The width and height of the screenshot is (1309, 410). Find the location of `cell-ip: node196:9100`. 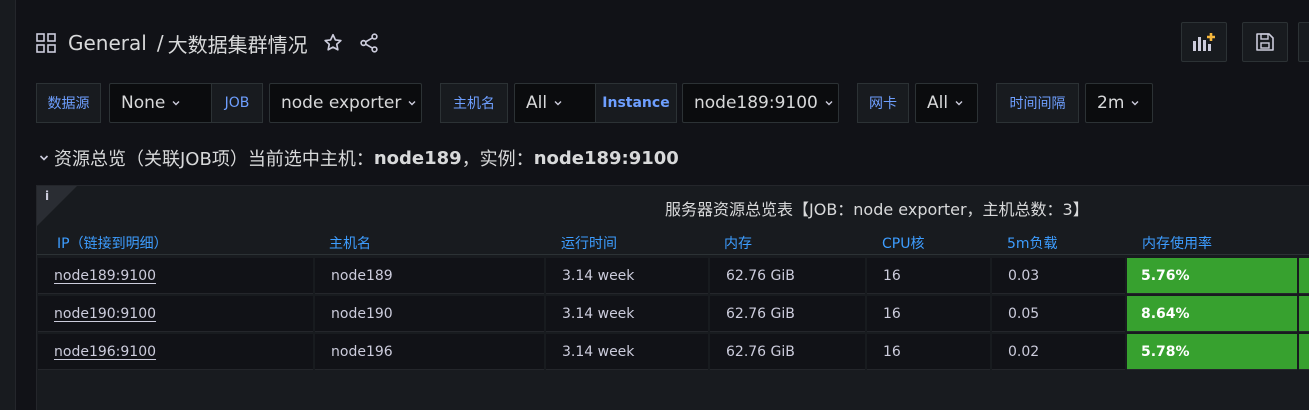

cell-ip: node196:9100 is located at coordinates (175, 352).